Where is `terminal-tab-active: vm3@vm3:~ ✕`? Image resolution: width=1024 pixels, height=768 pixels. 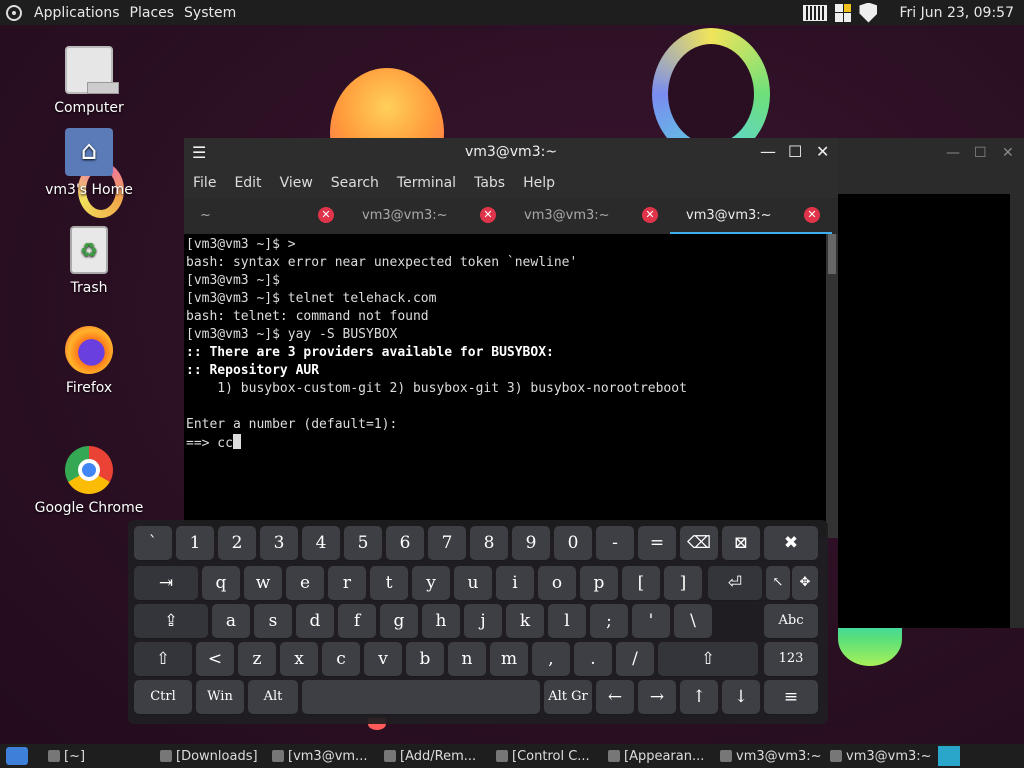
terminal-tab-active: vm3@vm3:~ ✕ is located at coordinates (751, 216).